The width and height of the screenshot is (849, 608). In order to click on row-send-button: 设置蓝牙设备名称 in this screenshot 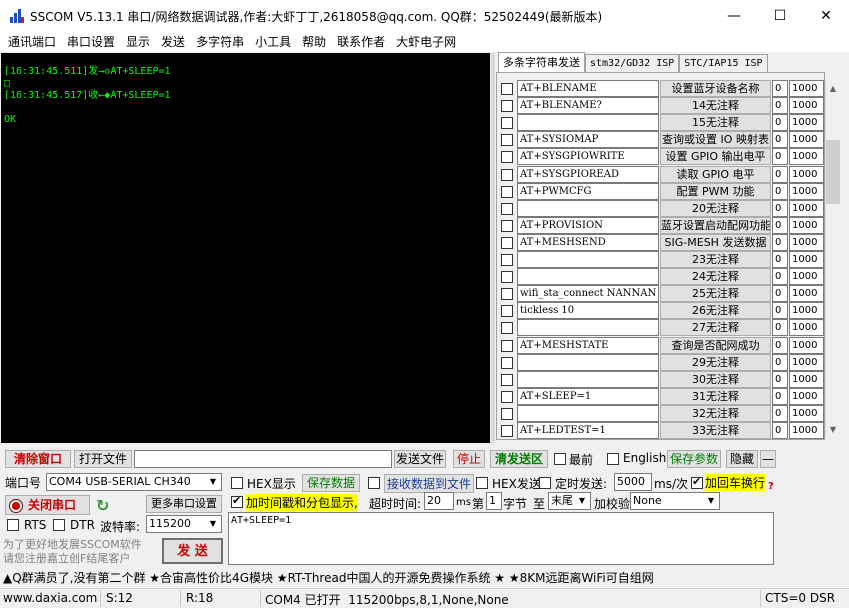, I will do `click(715, 88)`.